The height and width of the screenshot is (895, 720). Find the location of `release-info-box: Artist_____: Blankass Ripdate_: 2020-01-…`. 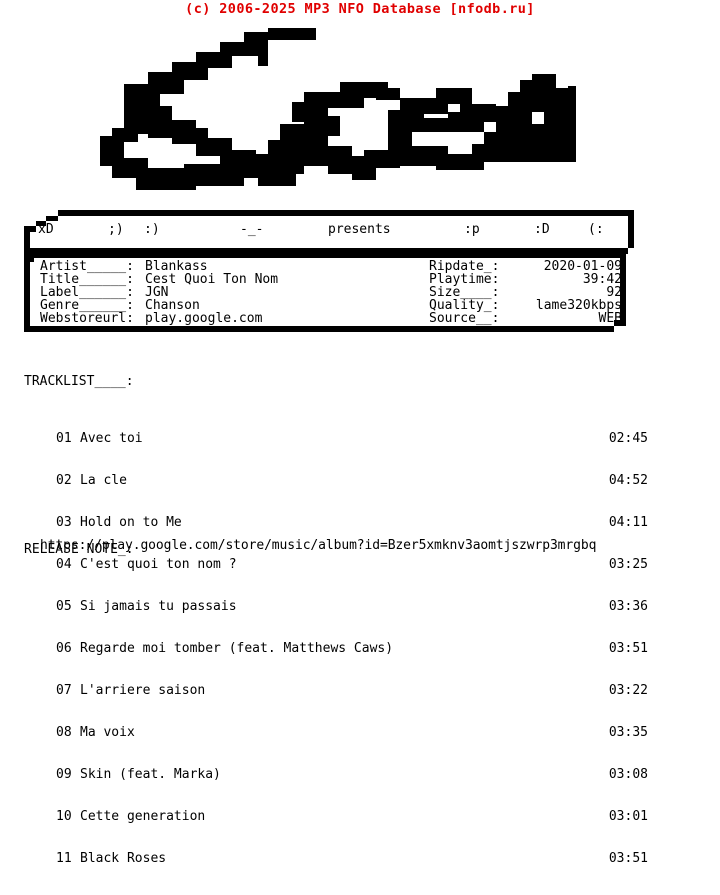

release-info-box: Artist_____: Blankass Ripdate_: 2020-01-… is located at coordinates (325, 292).